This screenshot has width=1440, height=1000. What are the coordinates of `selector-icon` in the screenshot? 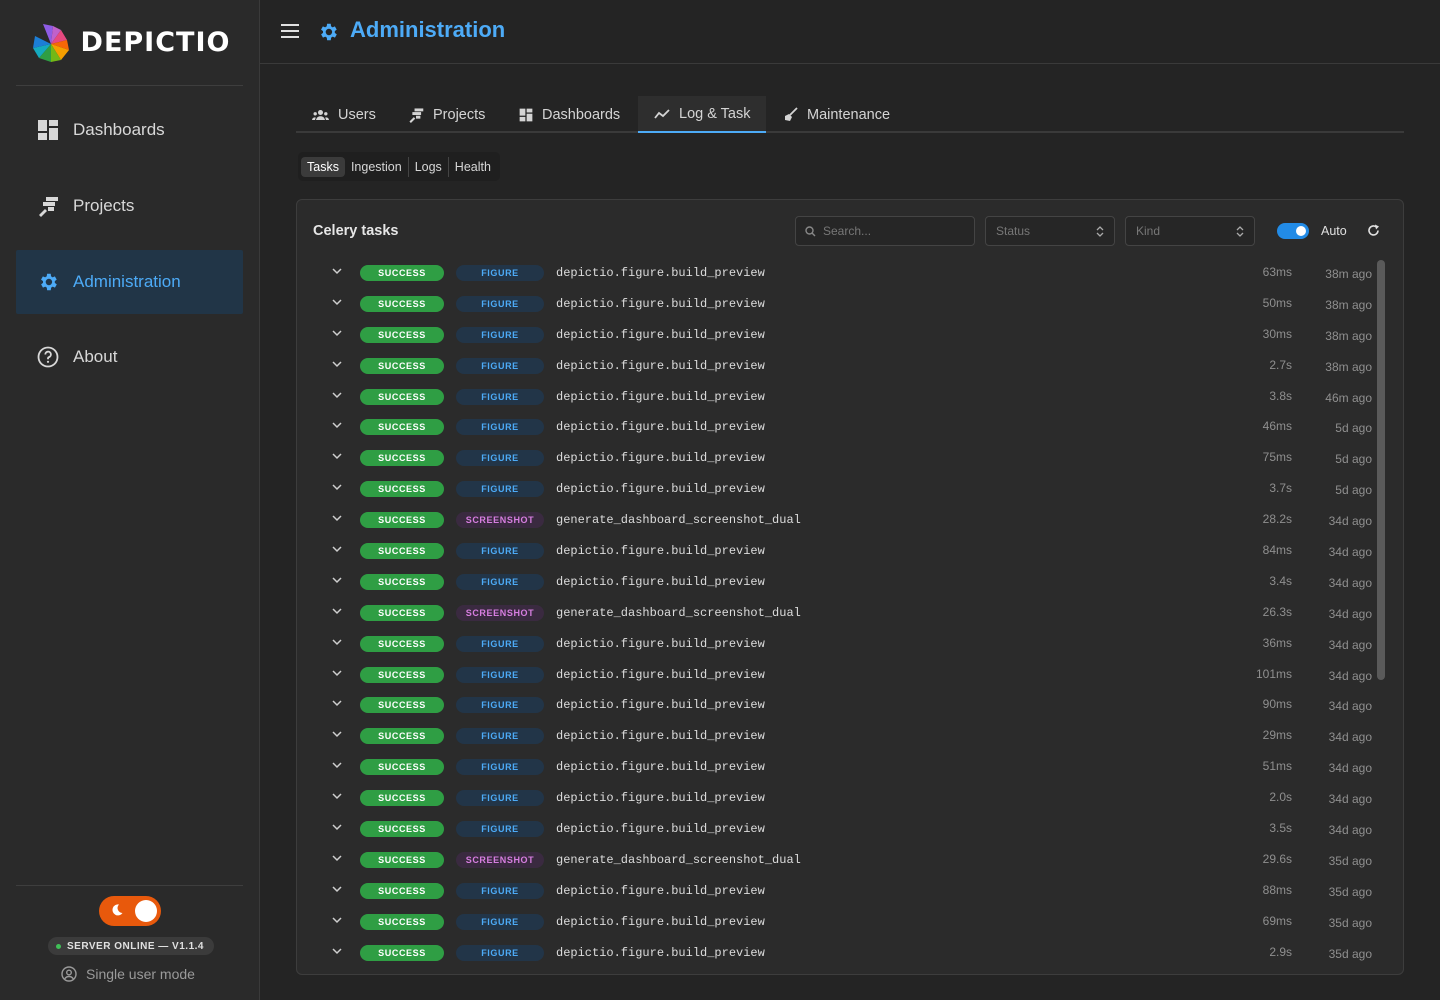 It's located at (1240, 231).